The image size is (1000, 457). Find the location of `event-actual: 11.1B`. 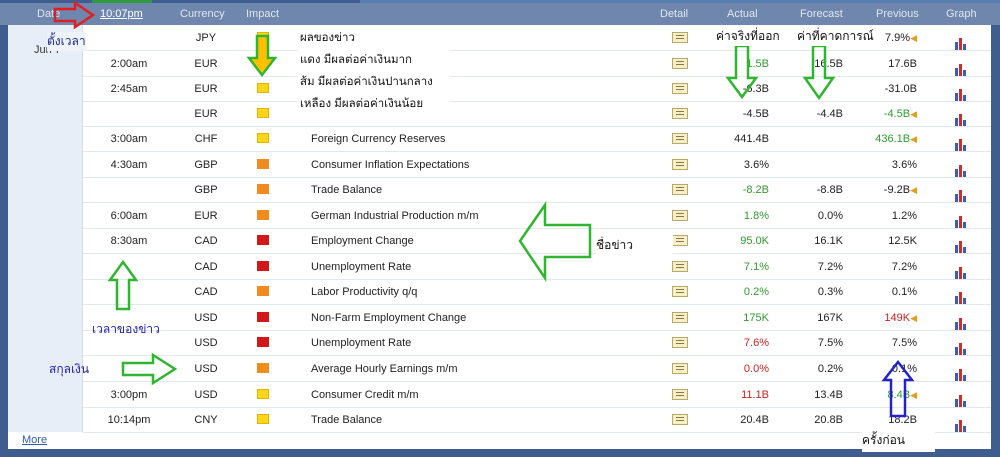

event-actual: 11.1B is located at coordinates (755, 395).